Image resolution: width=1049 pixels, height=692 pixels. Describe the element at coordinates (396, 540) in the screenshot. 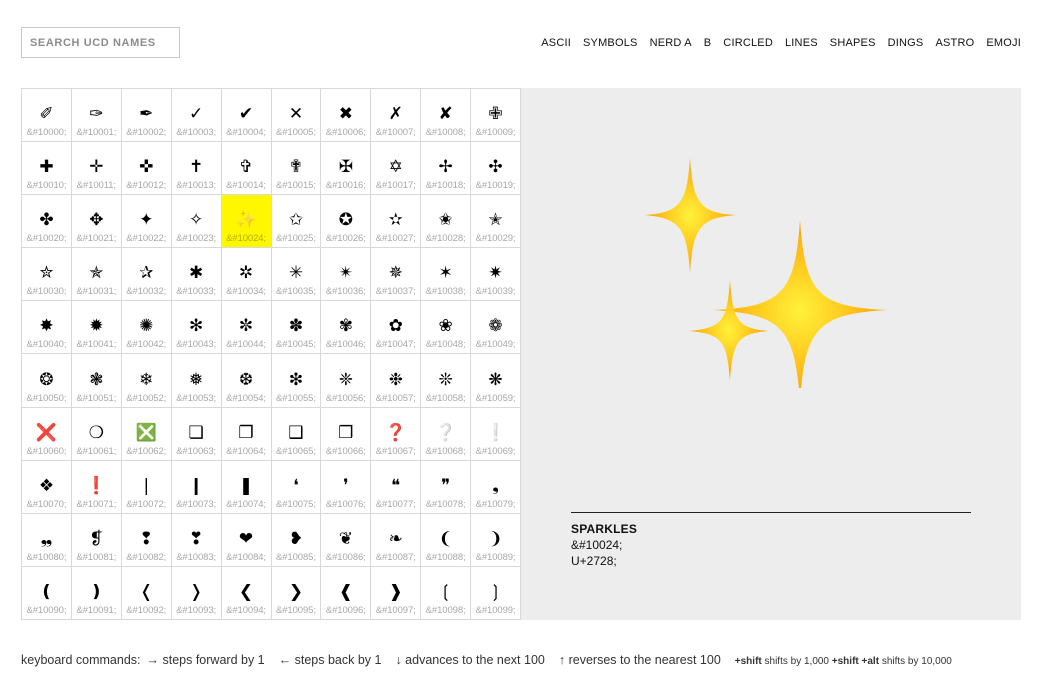

I see `glyph-cell: ❧ &#10087;` at that location.